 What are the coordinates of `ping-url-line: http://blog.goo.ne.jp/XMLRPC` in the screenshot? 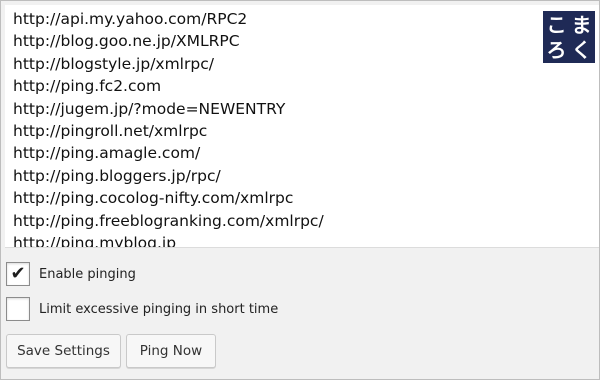 It's located at (126, 41).